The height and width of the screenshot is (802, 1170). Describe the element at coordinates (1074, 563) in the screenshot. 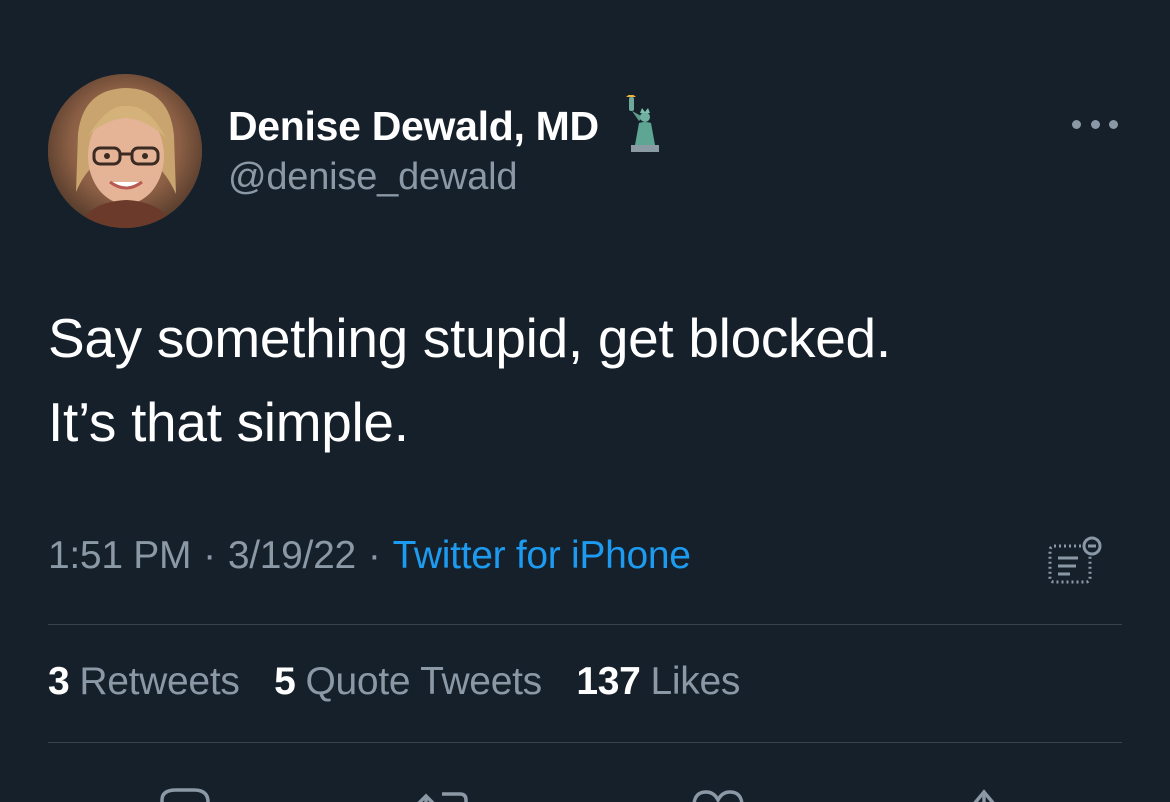

I see `analytics-icon` at that location.